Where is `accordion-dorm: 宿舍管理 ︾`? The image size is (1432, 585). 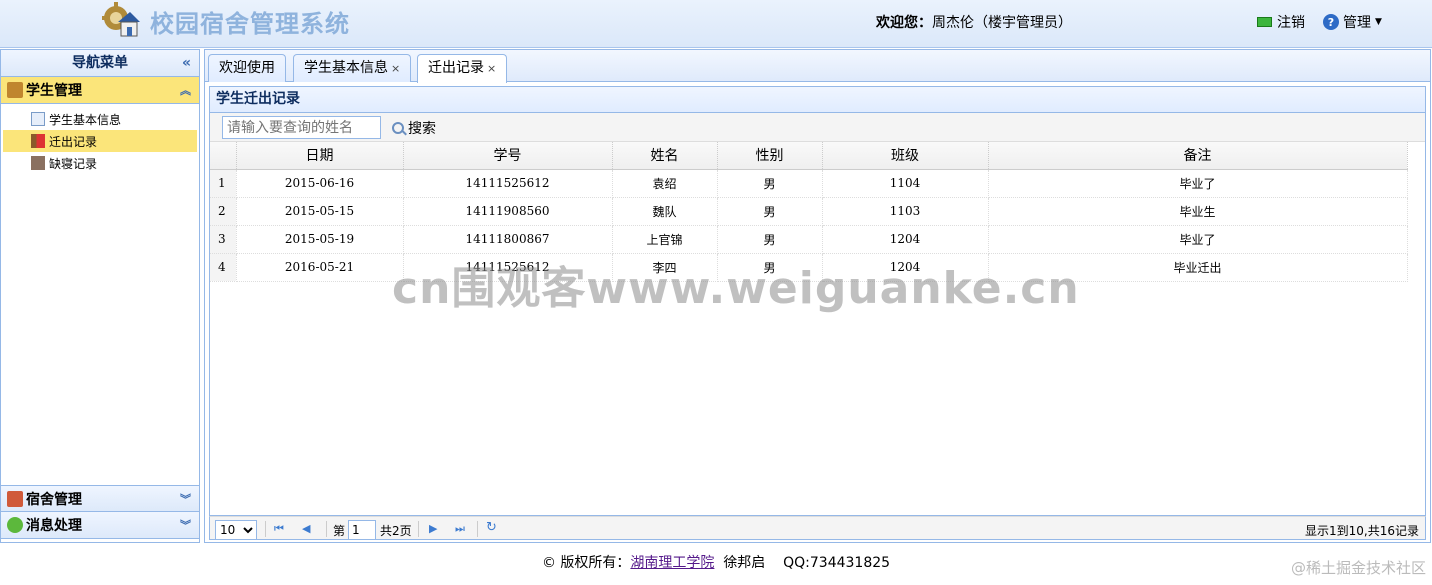
accordion-dorm: 宿舍管理 ︾ is located at coordinates (100, 498).